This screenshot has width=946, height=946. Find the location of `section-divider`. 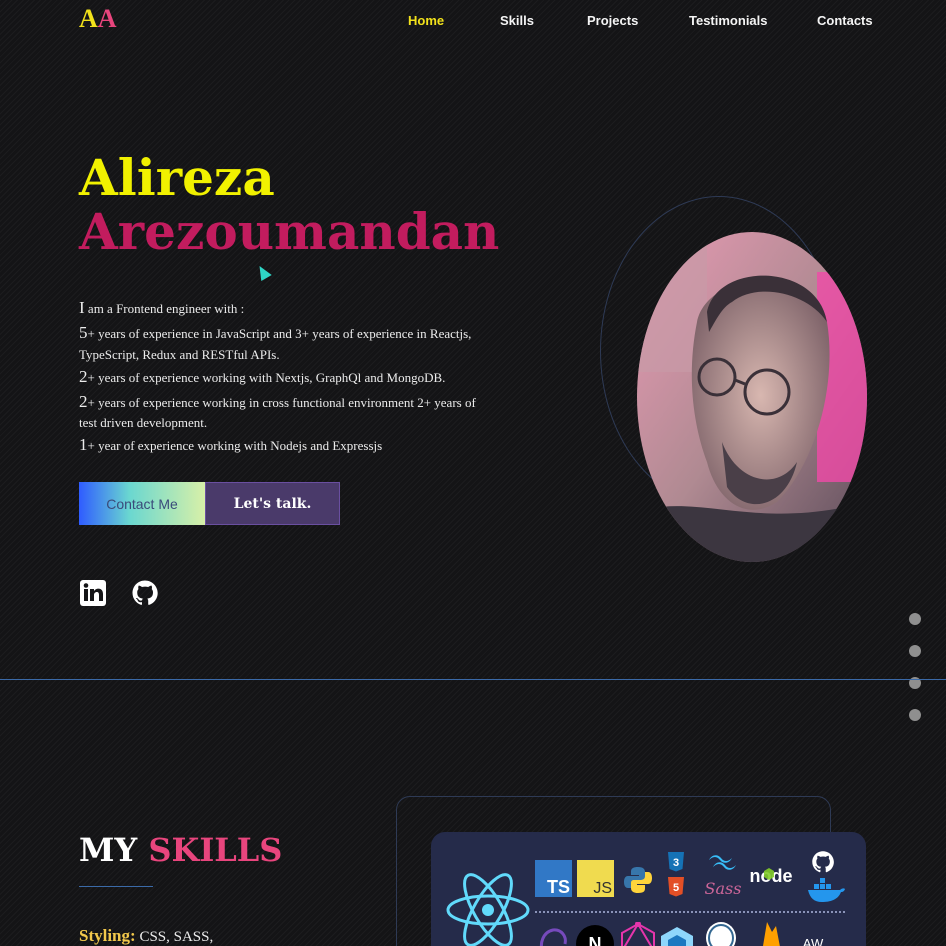

section-divider is located at coordinates (473, 679).